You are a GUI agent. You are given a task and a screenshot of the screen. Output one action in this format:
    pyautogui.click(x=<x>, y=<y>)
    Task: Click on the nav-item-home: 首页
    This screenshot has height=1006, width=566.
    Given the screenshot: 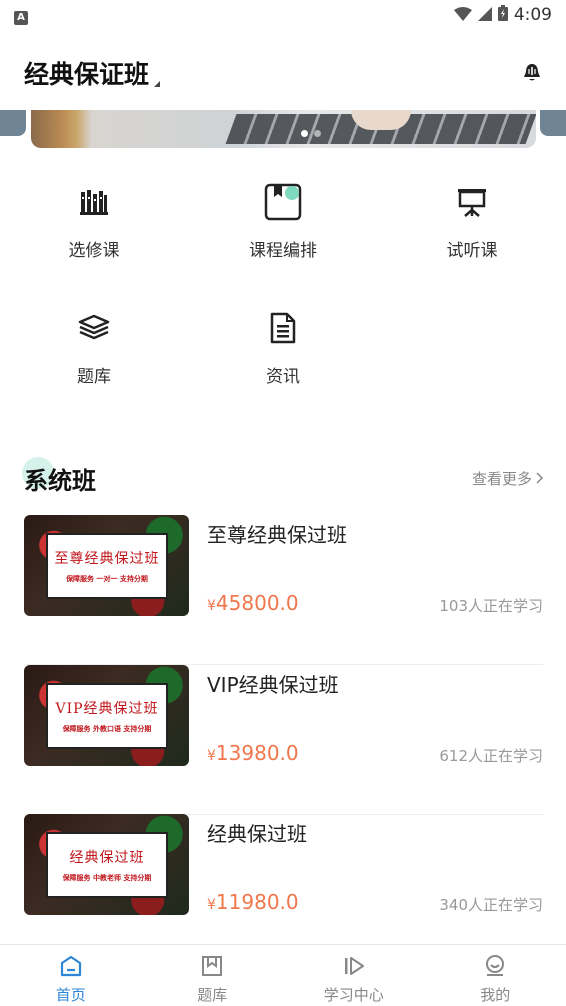 What is the action you would take?
    pyautogui.click(x=71, y=975)
    